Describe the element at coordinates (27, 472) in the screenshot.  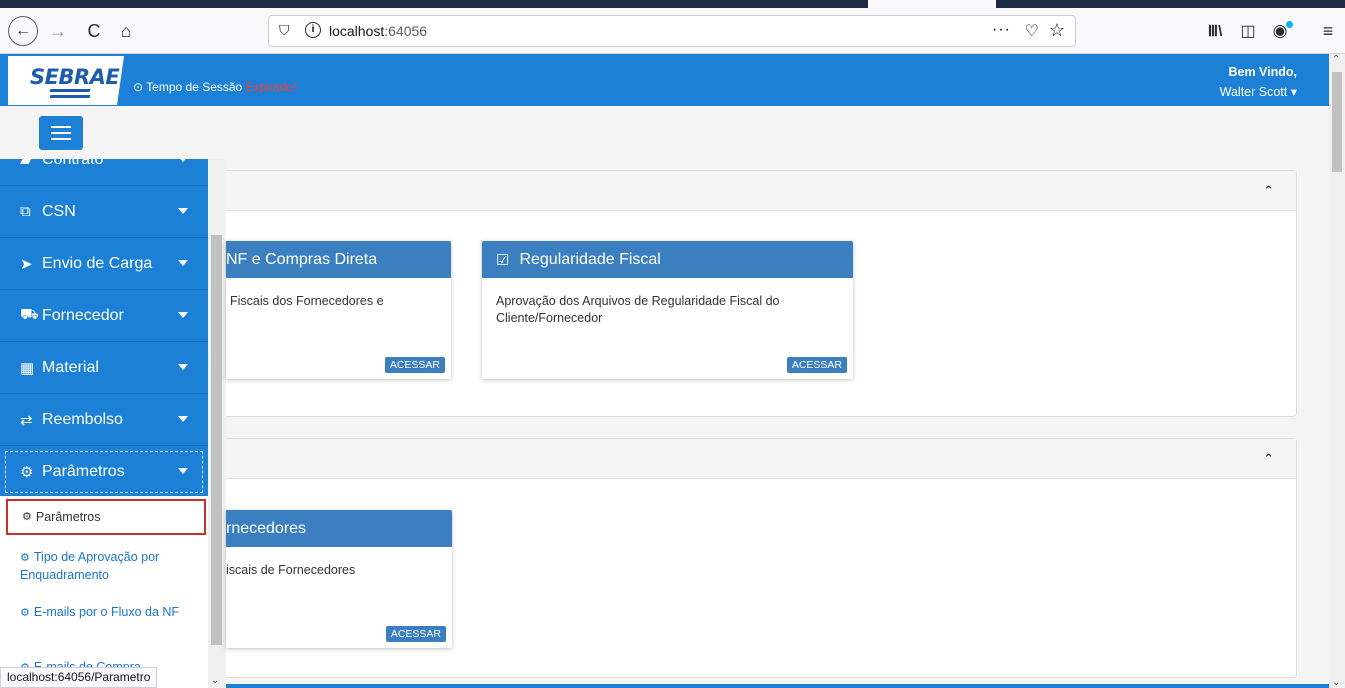
I see `cogs-icon: ⚙` at that location.